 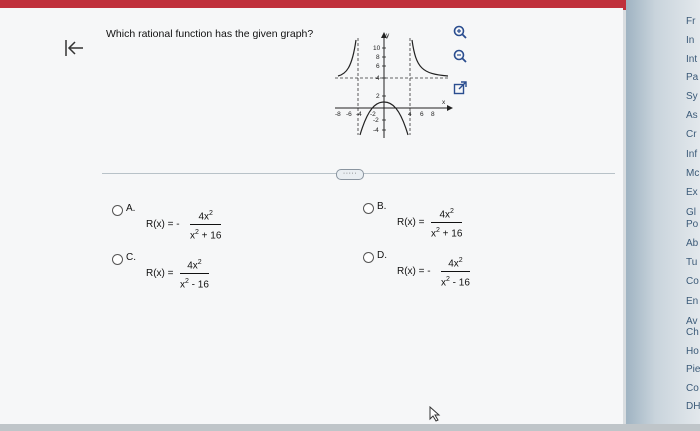 I want to click on option-c: C. R(x) = 4x2 x2 - 16, so click(x=182, y=272).